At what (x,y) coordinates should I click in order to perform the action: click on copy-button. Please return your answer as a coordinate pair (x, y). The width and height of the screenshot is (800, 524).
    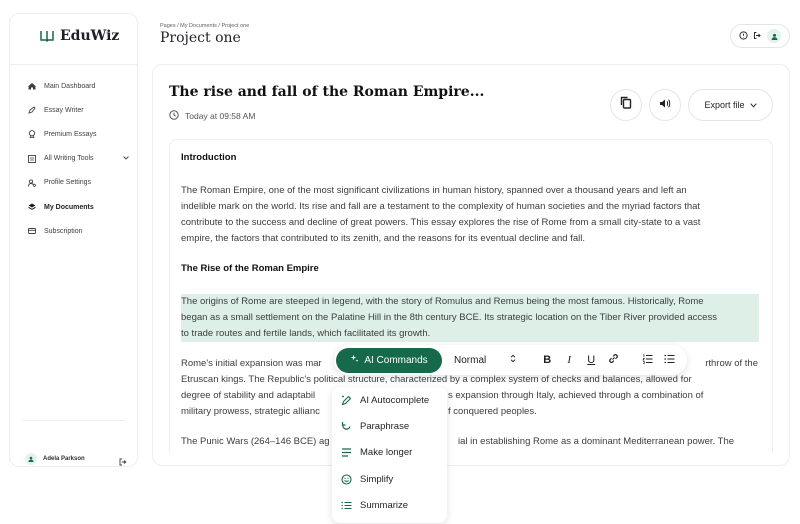
    Looking at the image, I should click on (626, 105).